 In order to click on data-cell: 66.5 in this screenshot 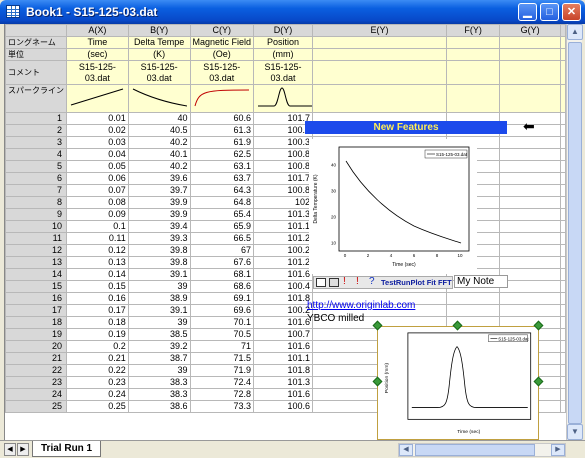, I will do `click(222, 238)`.